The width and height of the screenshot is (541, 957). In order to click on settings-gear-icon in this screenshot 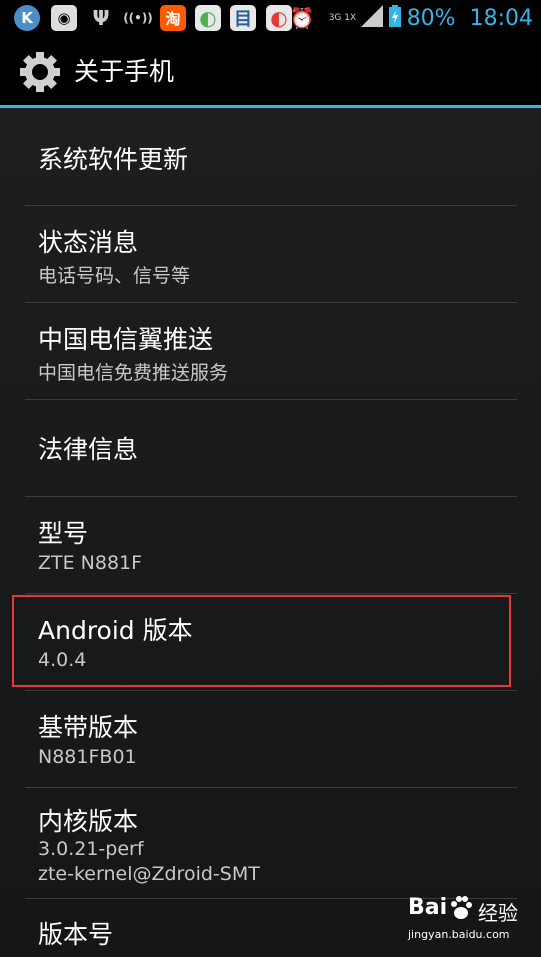, I will do `click(40, 72)`.